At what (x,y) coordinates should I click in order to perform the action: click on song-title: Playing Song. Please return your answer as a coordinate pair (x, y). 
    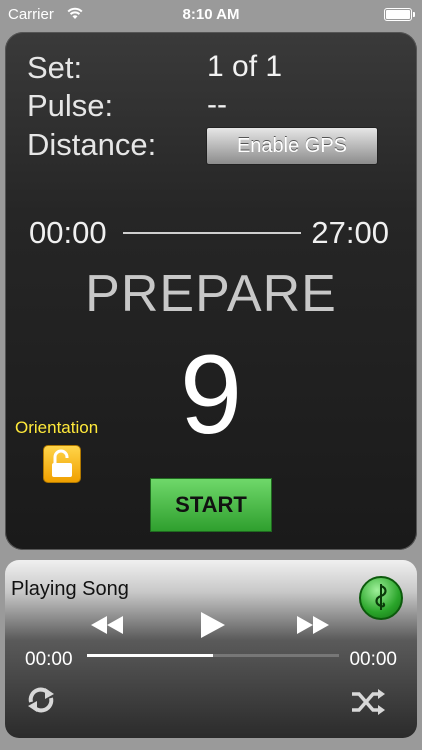
    Looking at the image, I should click on (70, 589).